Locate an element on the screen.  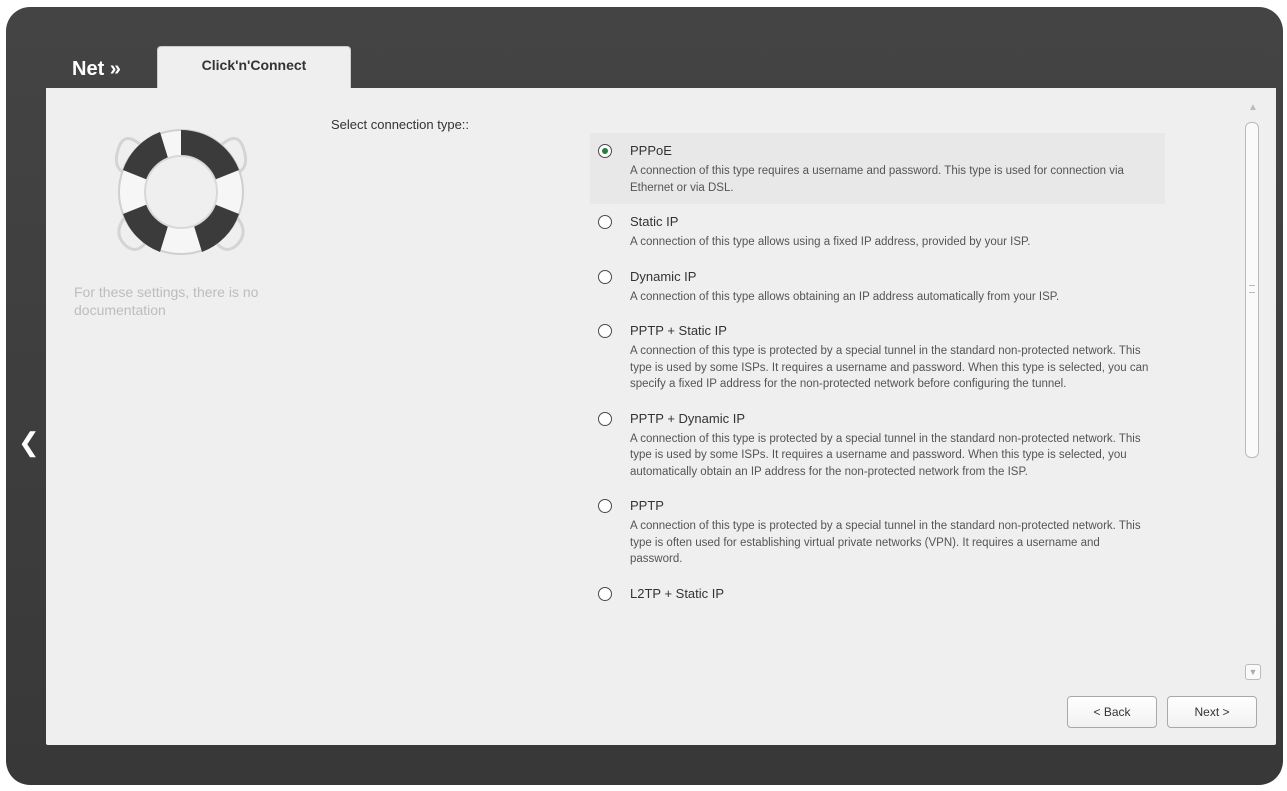
option-title: L2TP + Static IP is located at coordinates (677, 593).